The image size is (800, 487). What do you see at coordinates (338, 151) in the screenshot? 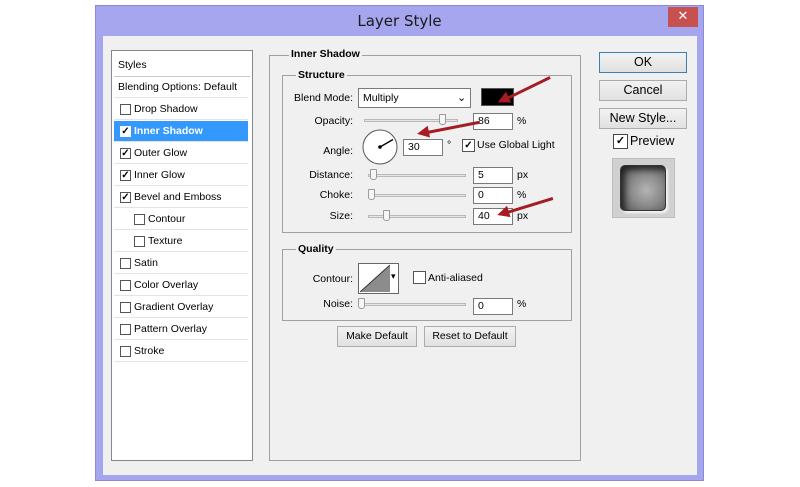
I see `angle-label: Angle:` at bounding box center [338, 151].